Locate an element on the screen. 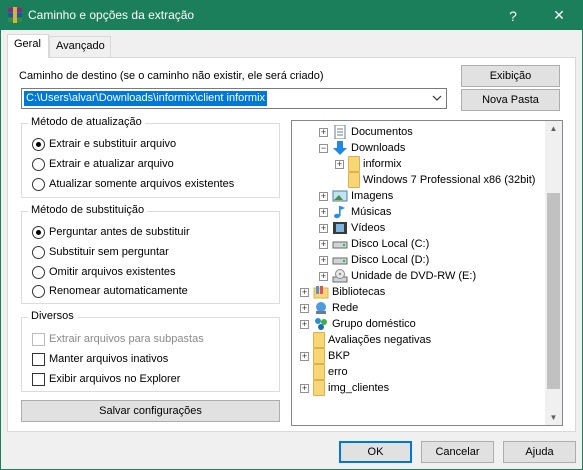 The height and width of the screenshot is (470, 583). drive-icon is located at coordinates (340, 261).